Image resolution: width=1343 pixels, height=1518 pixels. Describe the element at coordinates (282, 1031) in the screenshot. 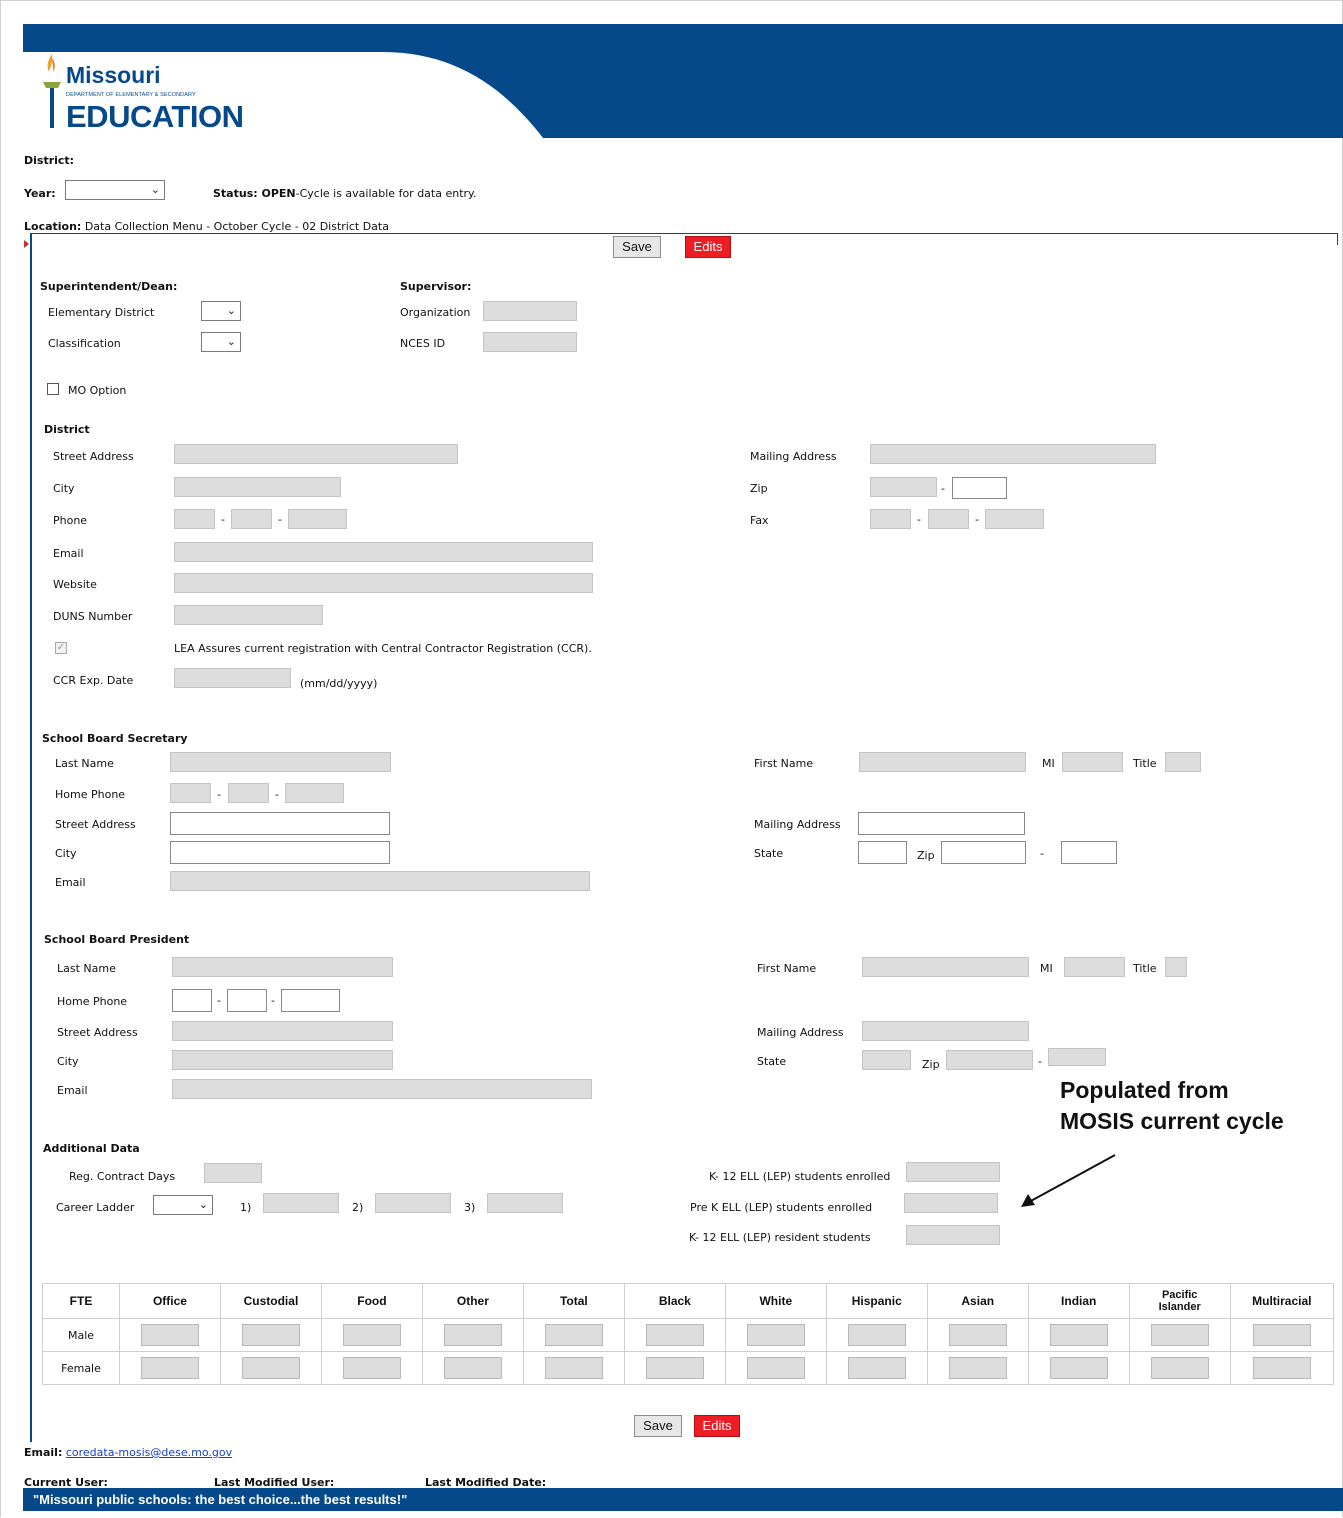

I see `pres-street-field` at that location.